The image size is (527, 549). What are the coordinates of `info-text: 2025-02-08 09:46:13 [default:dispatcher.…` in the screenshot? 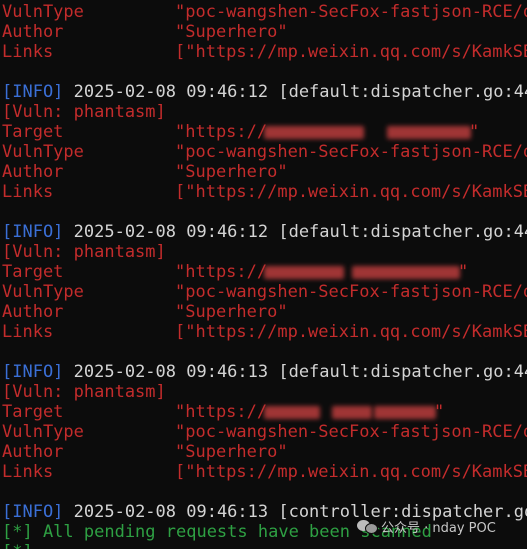 It's located at (295, 372).